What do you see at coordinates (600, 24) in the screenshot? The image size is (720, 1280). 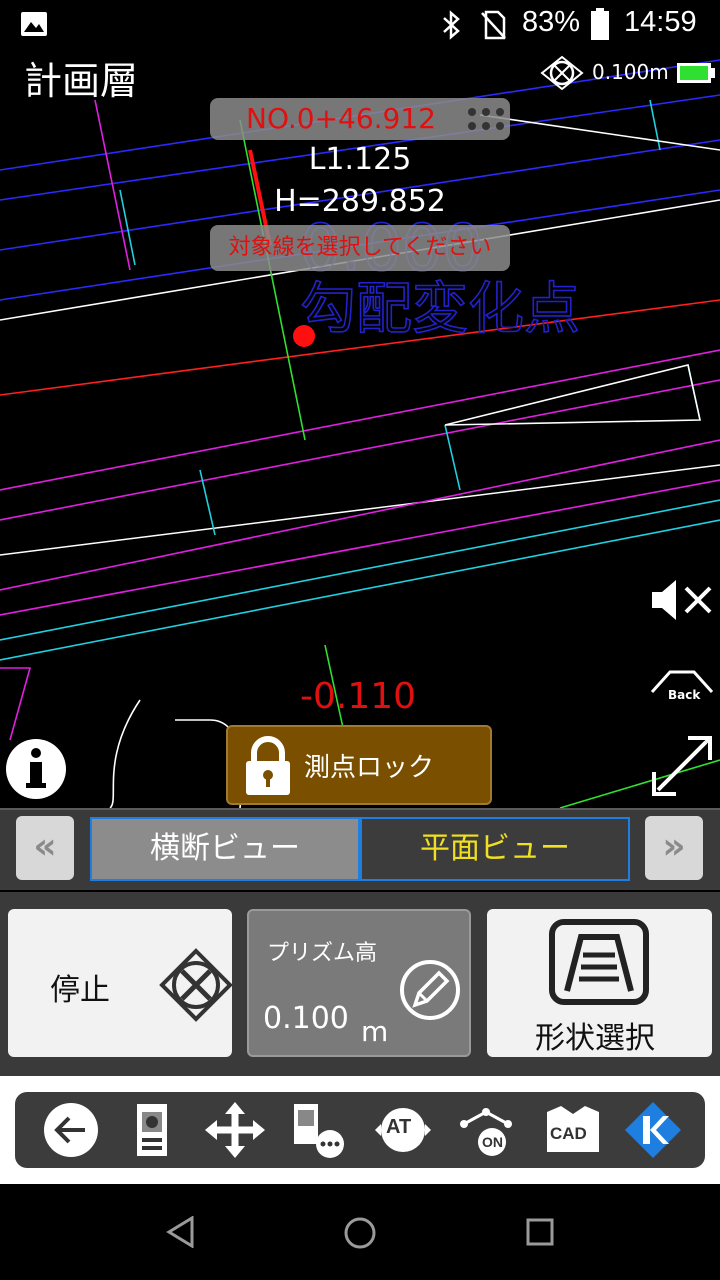 I see `battery-icon` at bounding box center [600, 24].